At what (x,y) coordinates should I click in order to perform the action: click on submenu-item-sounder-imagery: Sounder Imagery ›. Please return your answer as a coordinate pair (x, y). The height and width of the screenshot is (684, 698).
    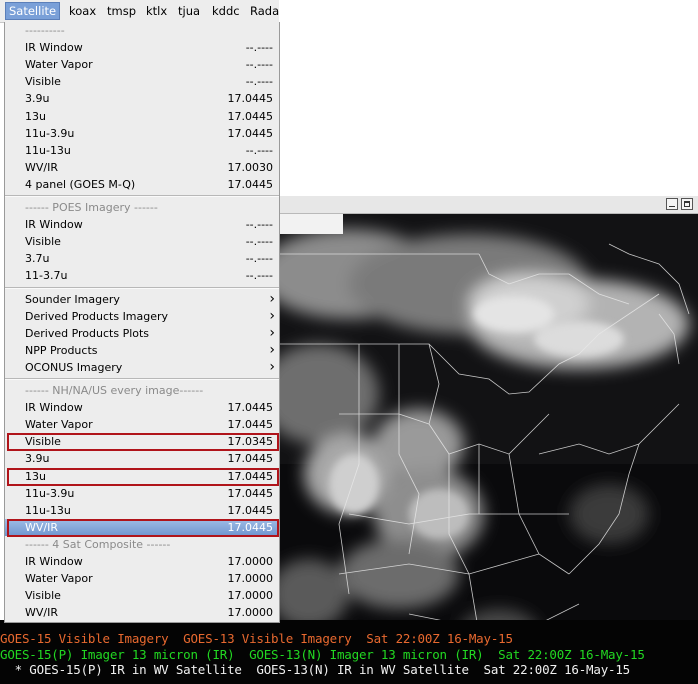
    Looking at the image, I should click on (142, 299).